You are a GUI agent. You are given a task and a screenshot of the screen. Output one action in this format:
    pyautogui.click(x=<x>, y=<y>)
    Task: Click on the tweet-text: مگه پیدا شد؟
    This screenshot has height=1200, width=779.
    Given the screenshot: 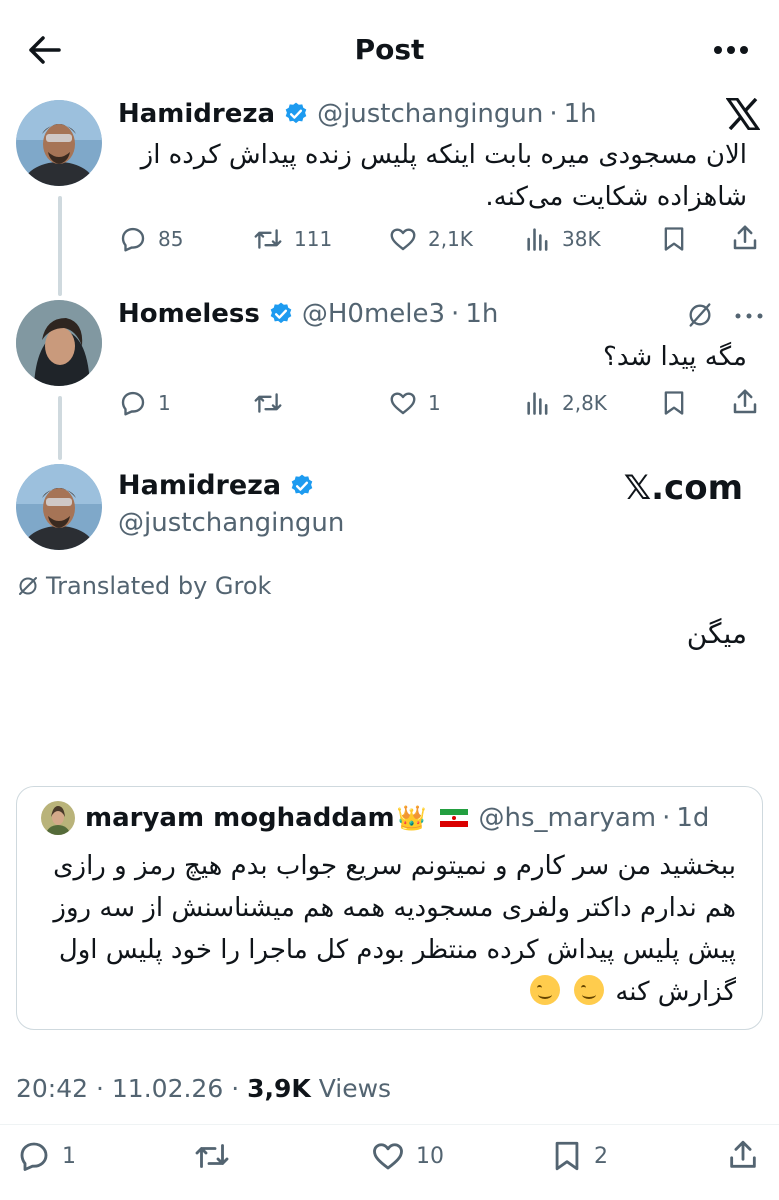 What is the action you would take?
    pyautogui.click(x=675, y=357)
    